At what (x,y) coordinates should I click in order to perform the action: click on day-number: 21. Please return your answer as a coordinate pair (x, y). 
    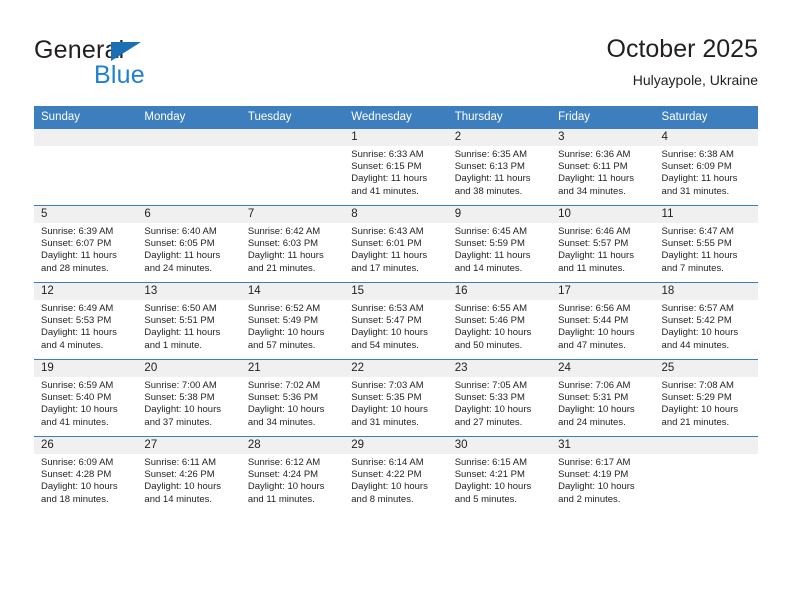
    Looking at the image, I should click on (292, 368).